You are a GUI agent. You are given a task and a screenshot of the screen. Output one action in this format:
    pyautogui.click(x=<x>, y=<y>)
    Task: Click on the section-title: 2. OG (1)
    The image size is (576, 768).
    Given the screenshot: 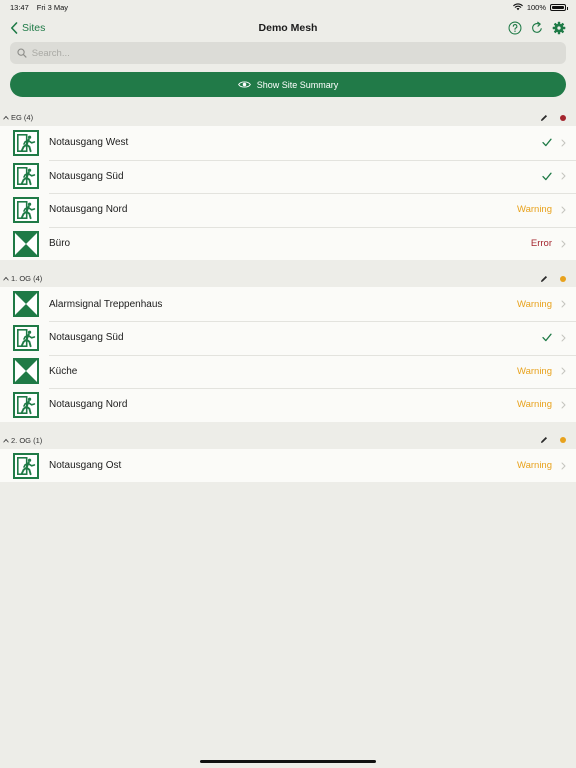 What is the action you would take?
    pyautogui.click(x=27, y=440)
    